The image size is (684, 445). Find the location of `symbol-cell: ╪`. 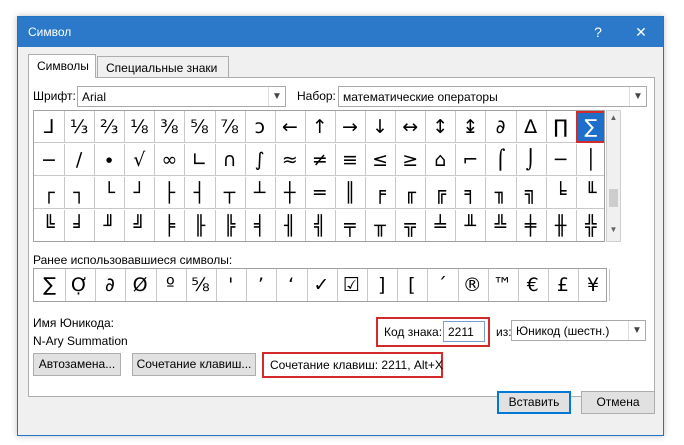

symbol-cell: ╪ is located at coordinates (531, 225).